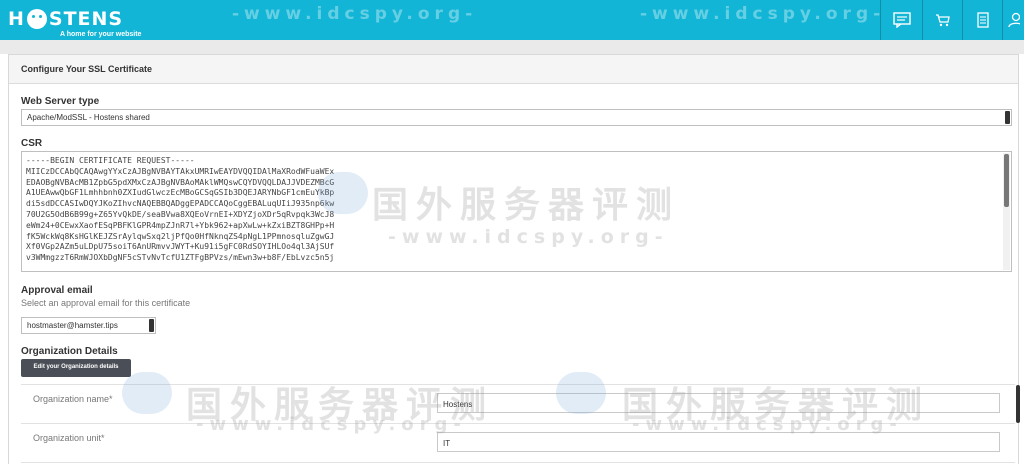  Describe the element at coordinates (110, 160) in the screenshot. I see `csr-line: -----BEGIN CERTIFICATE REQUEST-----` at that location.